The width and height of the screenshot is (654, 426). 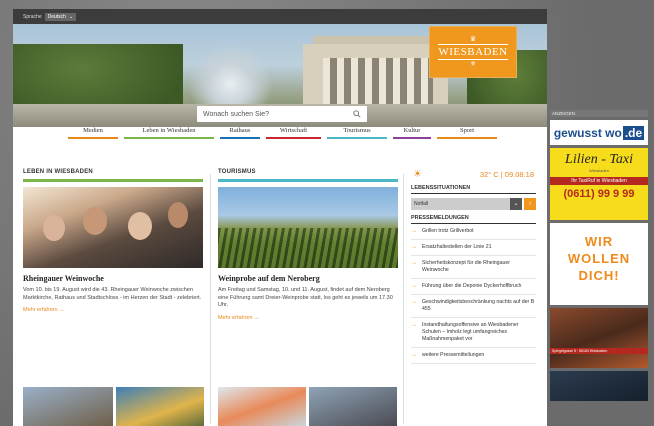 I want to click on taxi-brand: Lilien - Taxi, so click(x=599, y=159).